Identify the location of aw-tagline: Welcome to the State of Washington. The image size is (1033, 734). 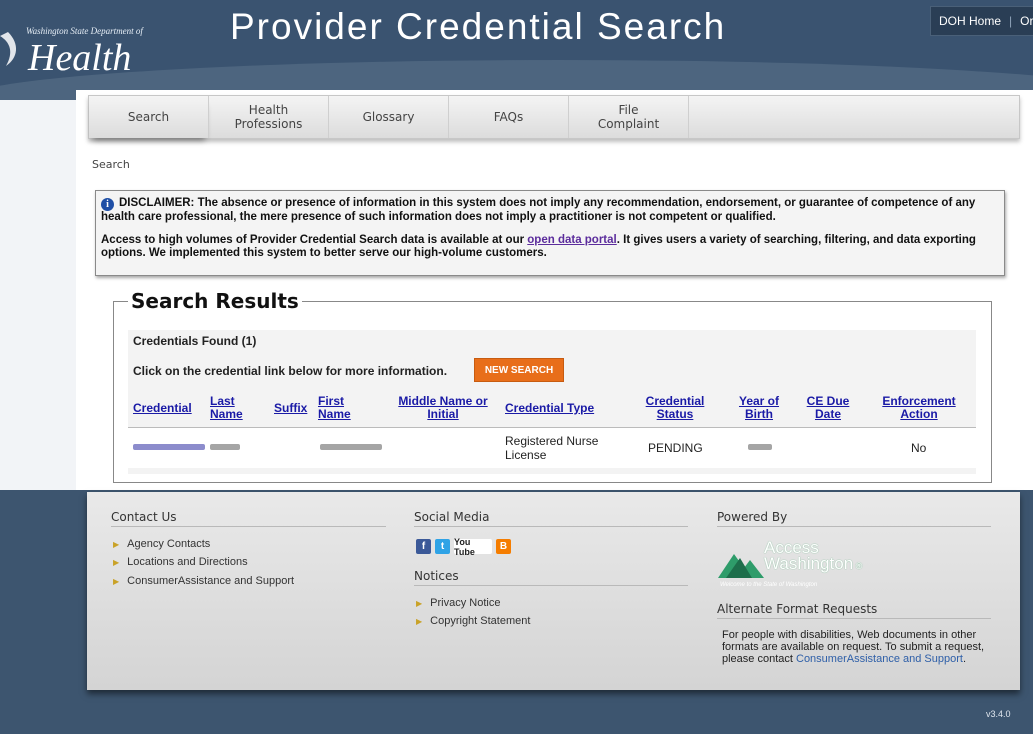
(769, 585).